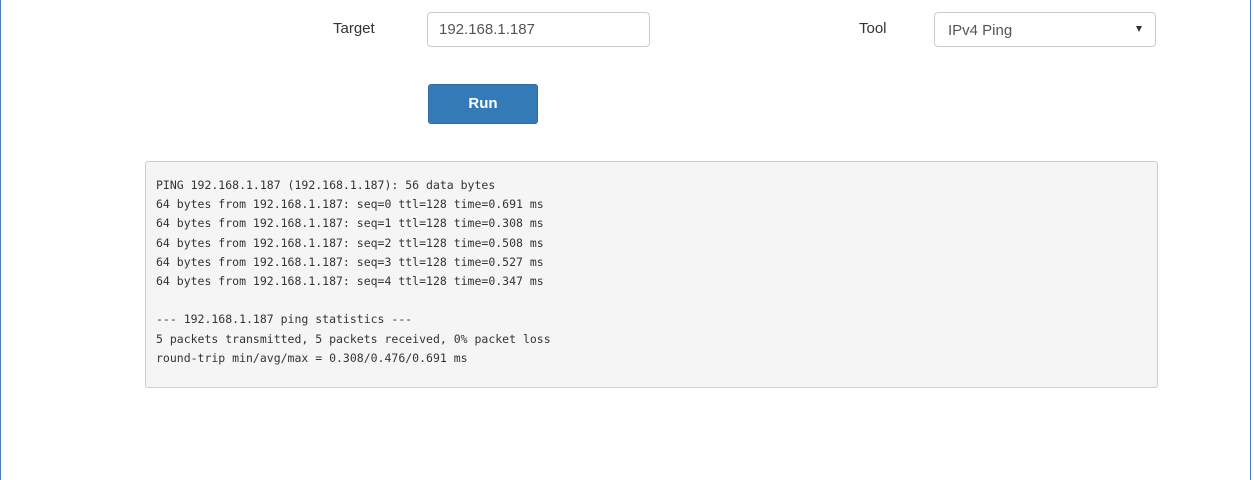 Image resolution: width=1254 pixels, height=480 pixels. I want to click on run-button: Run, so click(483, 104).